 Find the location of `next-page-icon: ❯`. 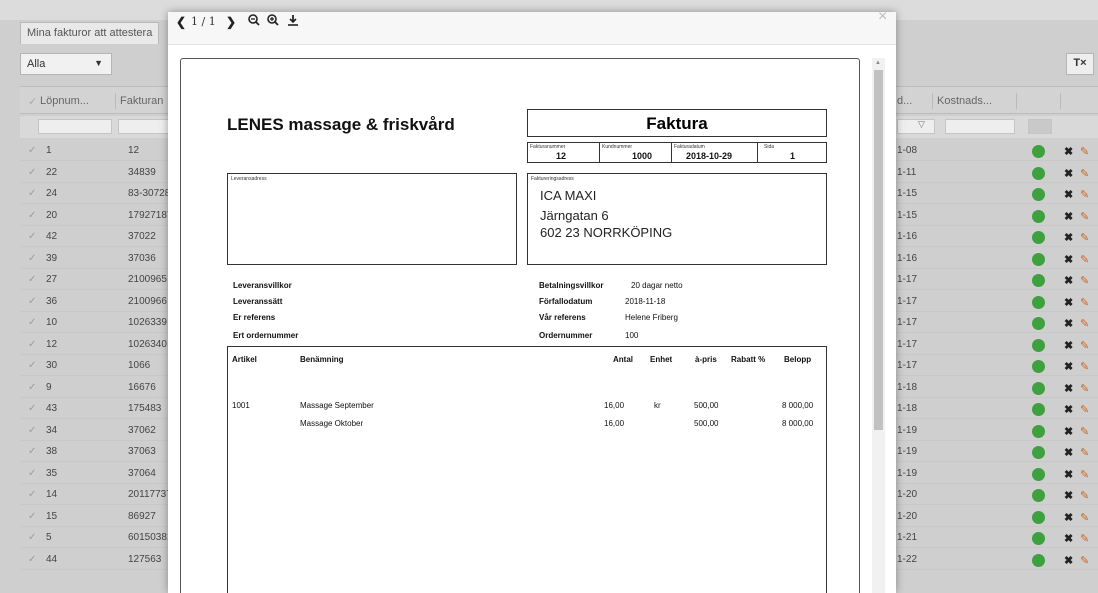

next-page-icon: ❯ is located at coordinates (231, 23).